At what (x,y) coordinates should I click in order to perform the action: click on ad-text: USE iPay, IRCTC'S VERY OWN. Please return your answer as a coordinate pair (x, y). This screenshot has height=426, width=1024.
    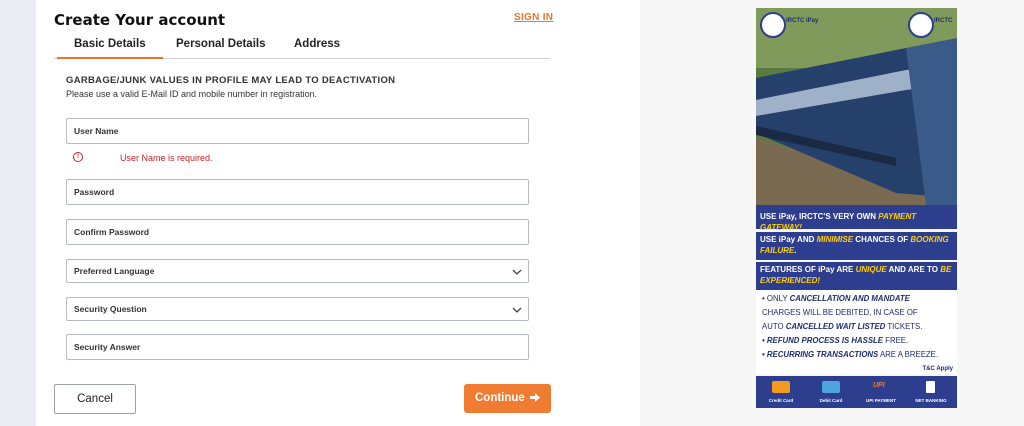
    Looking at the image, I should click on (819, 216).